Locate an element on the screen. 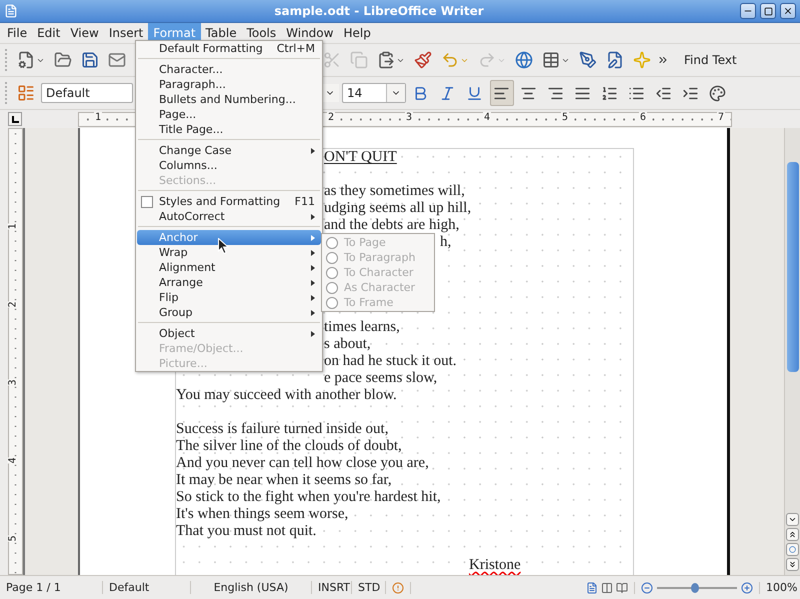 Image resolution: width=800 pixels, height=599 pixels. menu-item: Alignment is located at coordinates (229, 267).